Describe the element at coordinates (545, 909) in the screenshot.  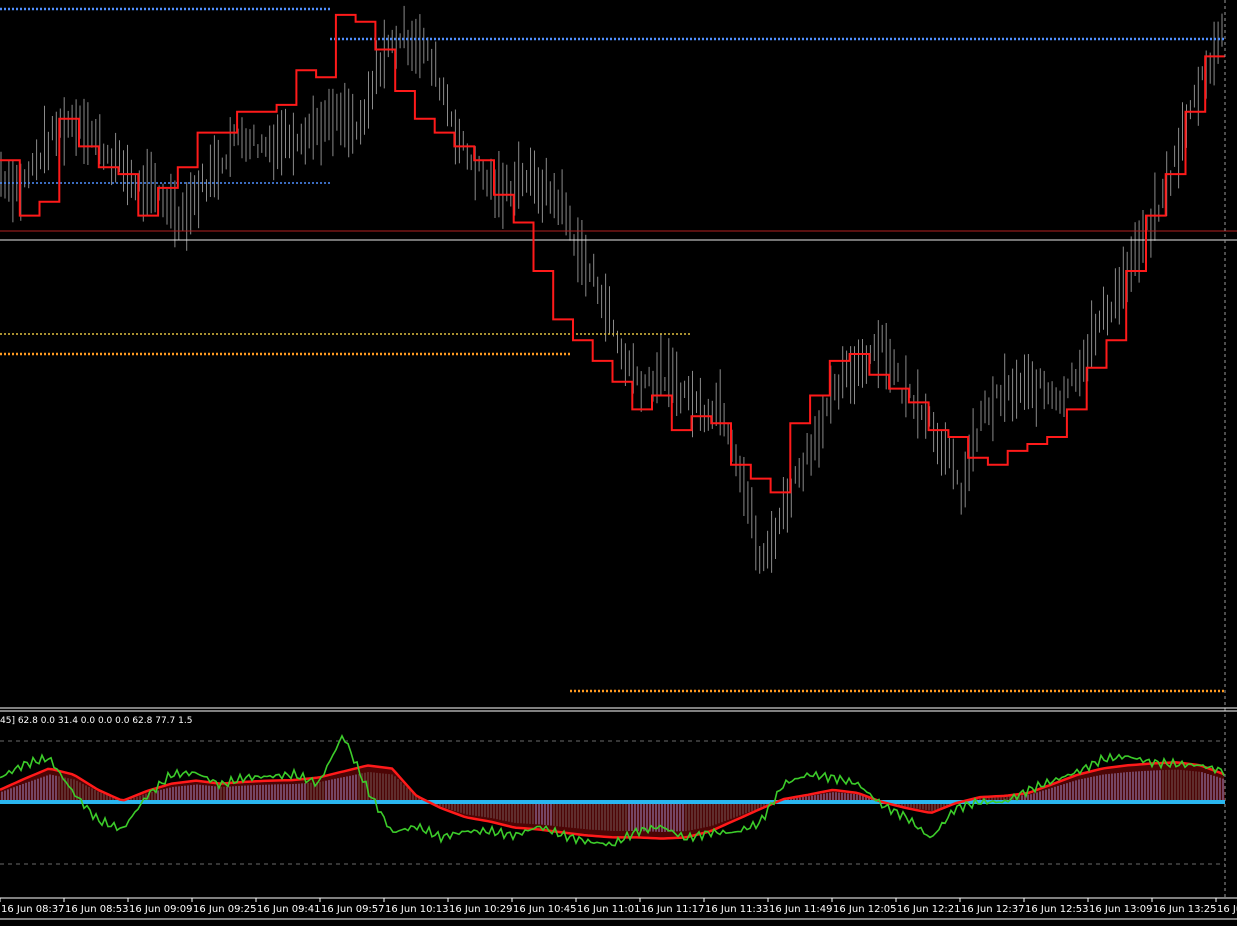
I see `time-tick-label: 16 Jun 10:45` at that location.